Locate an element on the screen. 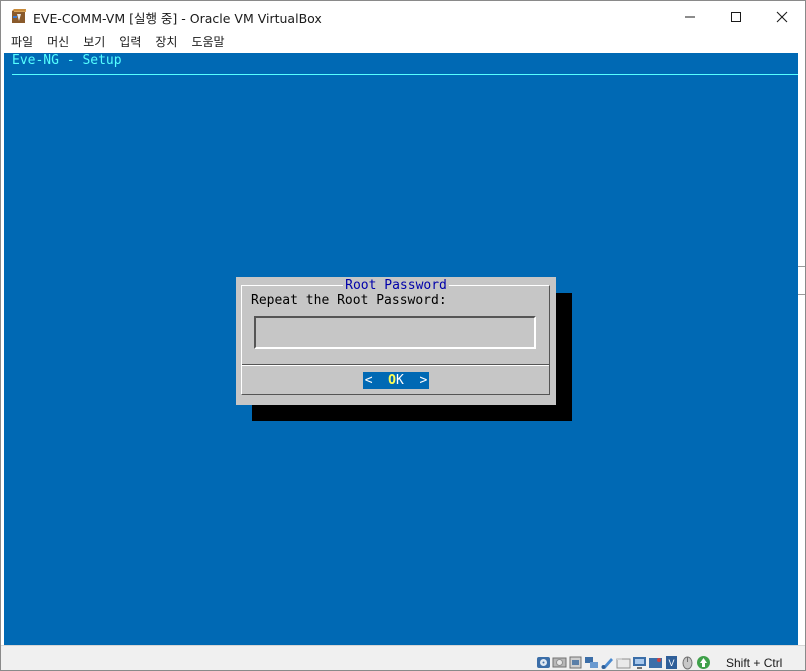  shared-folders-icon is located at coordinates (623, 662).